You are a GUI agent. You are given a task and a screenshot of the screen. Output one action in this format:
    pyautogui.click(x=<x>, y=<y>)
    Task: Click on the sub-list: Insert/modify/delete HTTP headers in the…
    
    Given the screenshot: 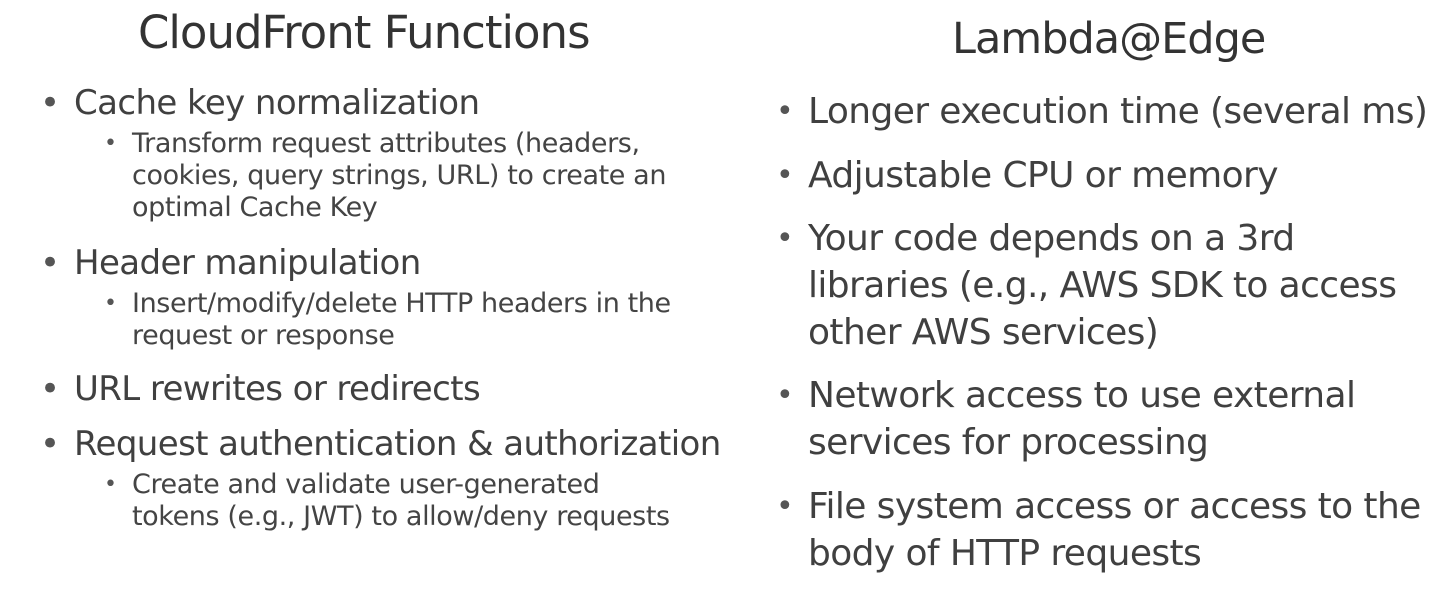 What is the action you would take?
    pyautogui.click(x=404, y=320)
    